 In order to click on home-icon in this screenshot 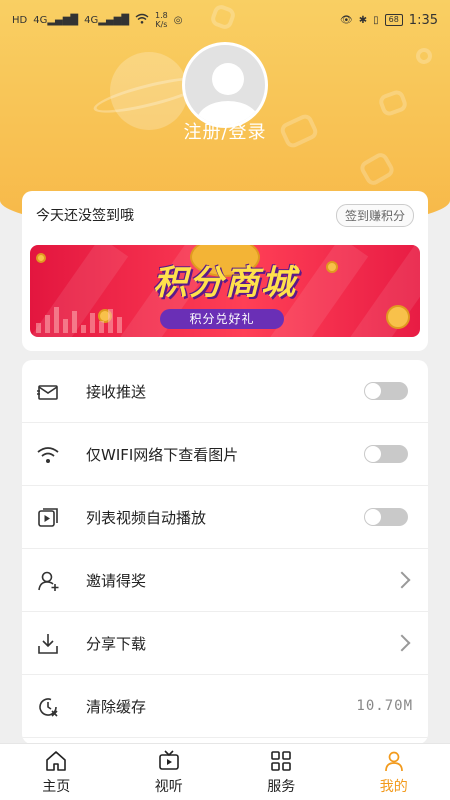, I will do `click(56, 761)`.